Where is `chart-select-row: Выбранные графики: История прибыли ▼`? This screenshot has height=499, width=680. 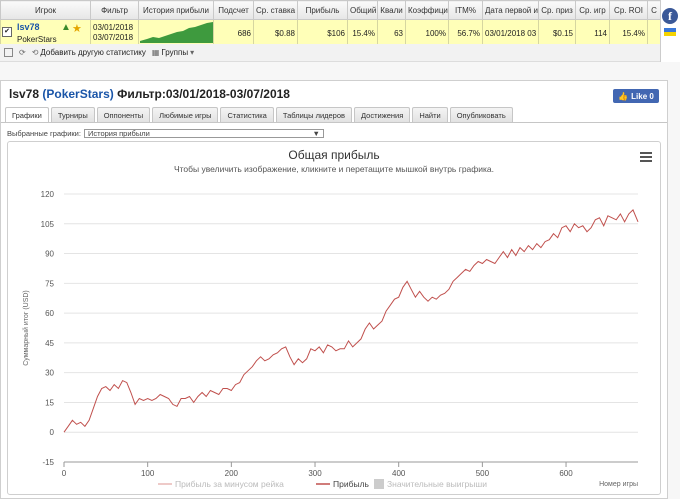 chart-select-row: Выбранные графики: История прибыли ▼ is located at coordinates (165, 133).